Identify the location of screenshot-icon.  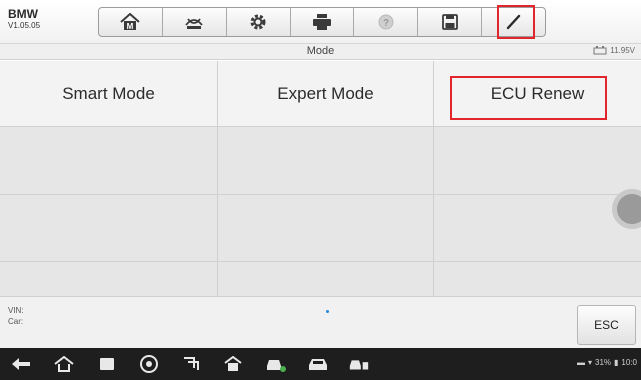
(191, 363).